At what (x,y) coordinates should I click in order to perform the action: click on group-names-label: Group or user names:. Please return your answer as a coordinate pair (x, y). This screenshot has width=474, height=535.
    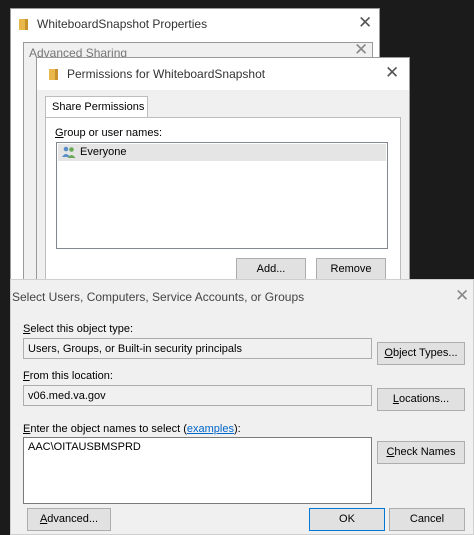
    Looking at the image, I should click on (108, 133).